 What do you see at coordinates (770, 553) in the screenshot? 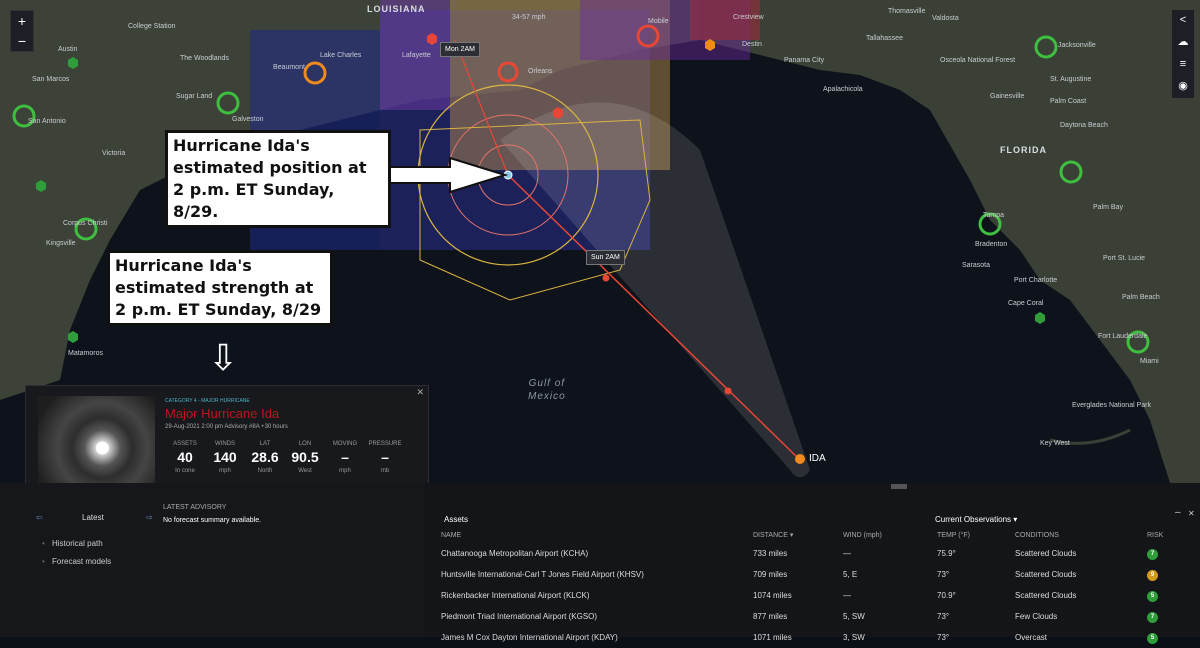
I see `cell-distance: 733 miles` at bounding box center [770, 553].